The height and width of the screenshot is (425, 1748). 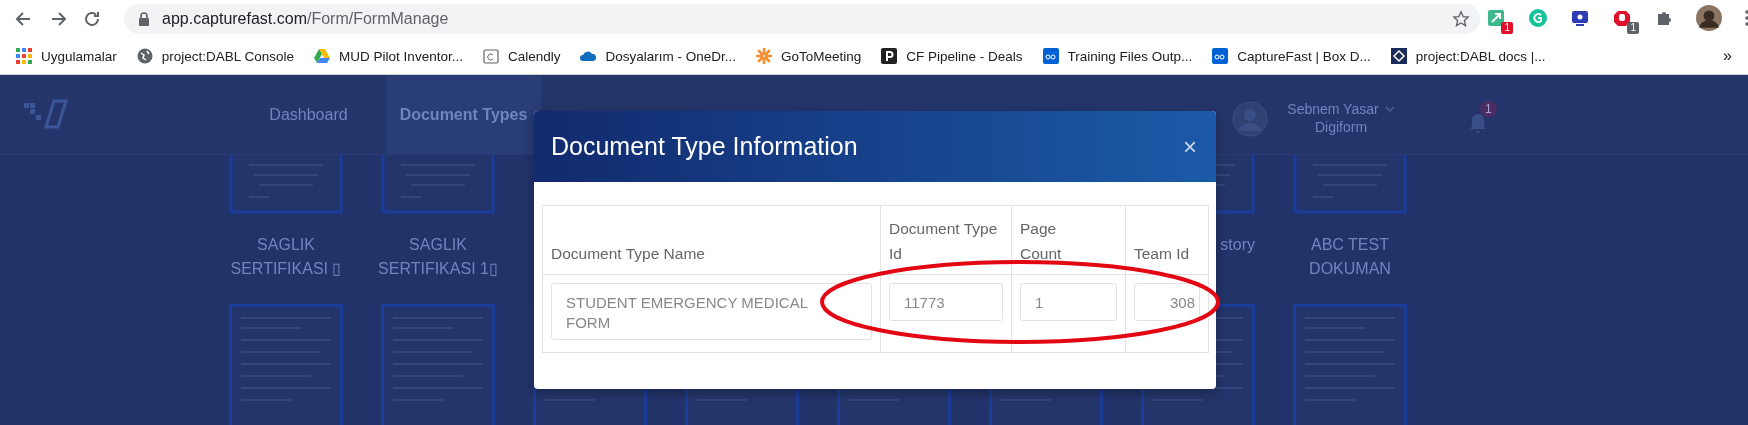 What do you see at coordinates (1478, 123) in the screenshot?
I see `bell-icon` at bounding box center [1478, 123].